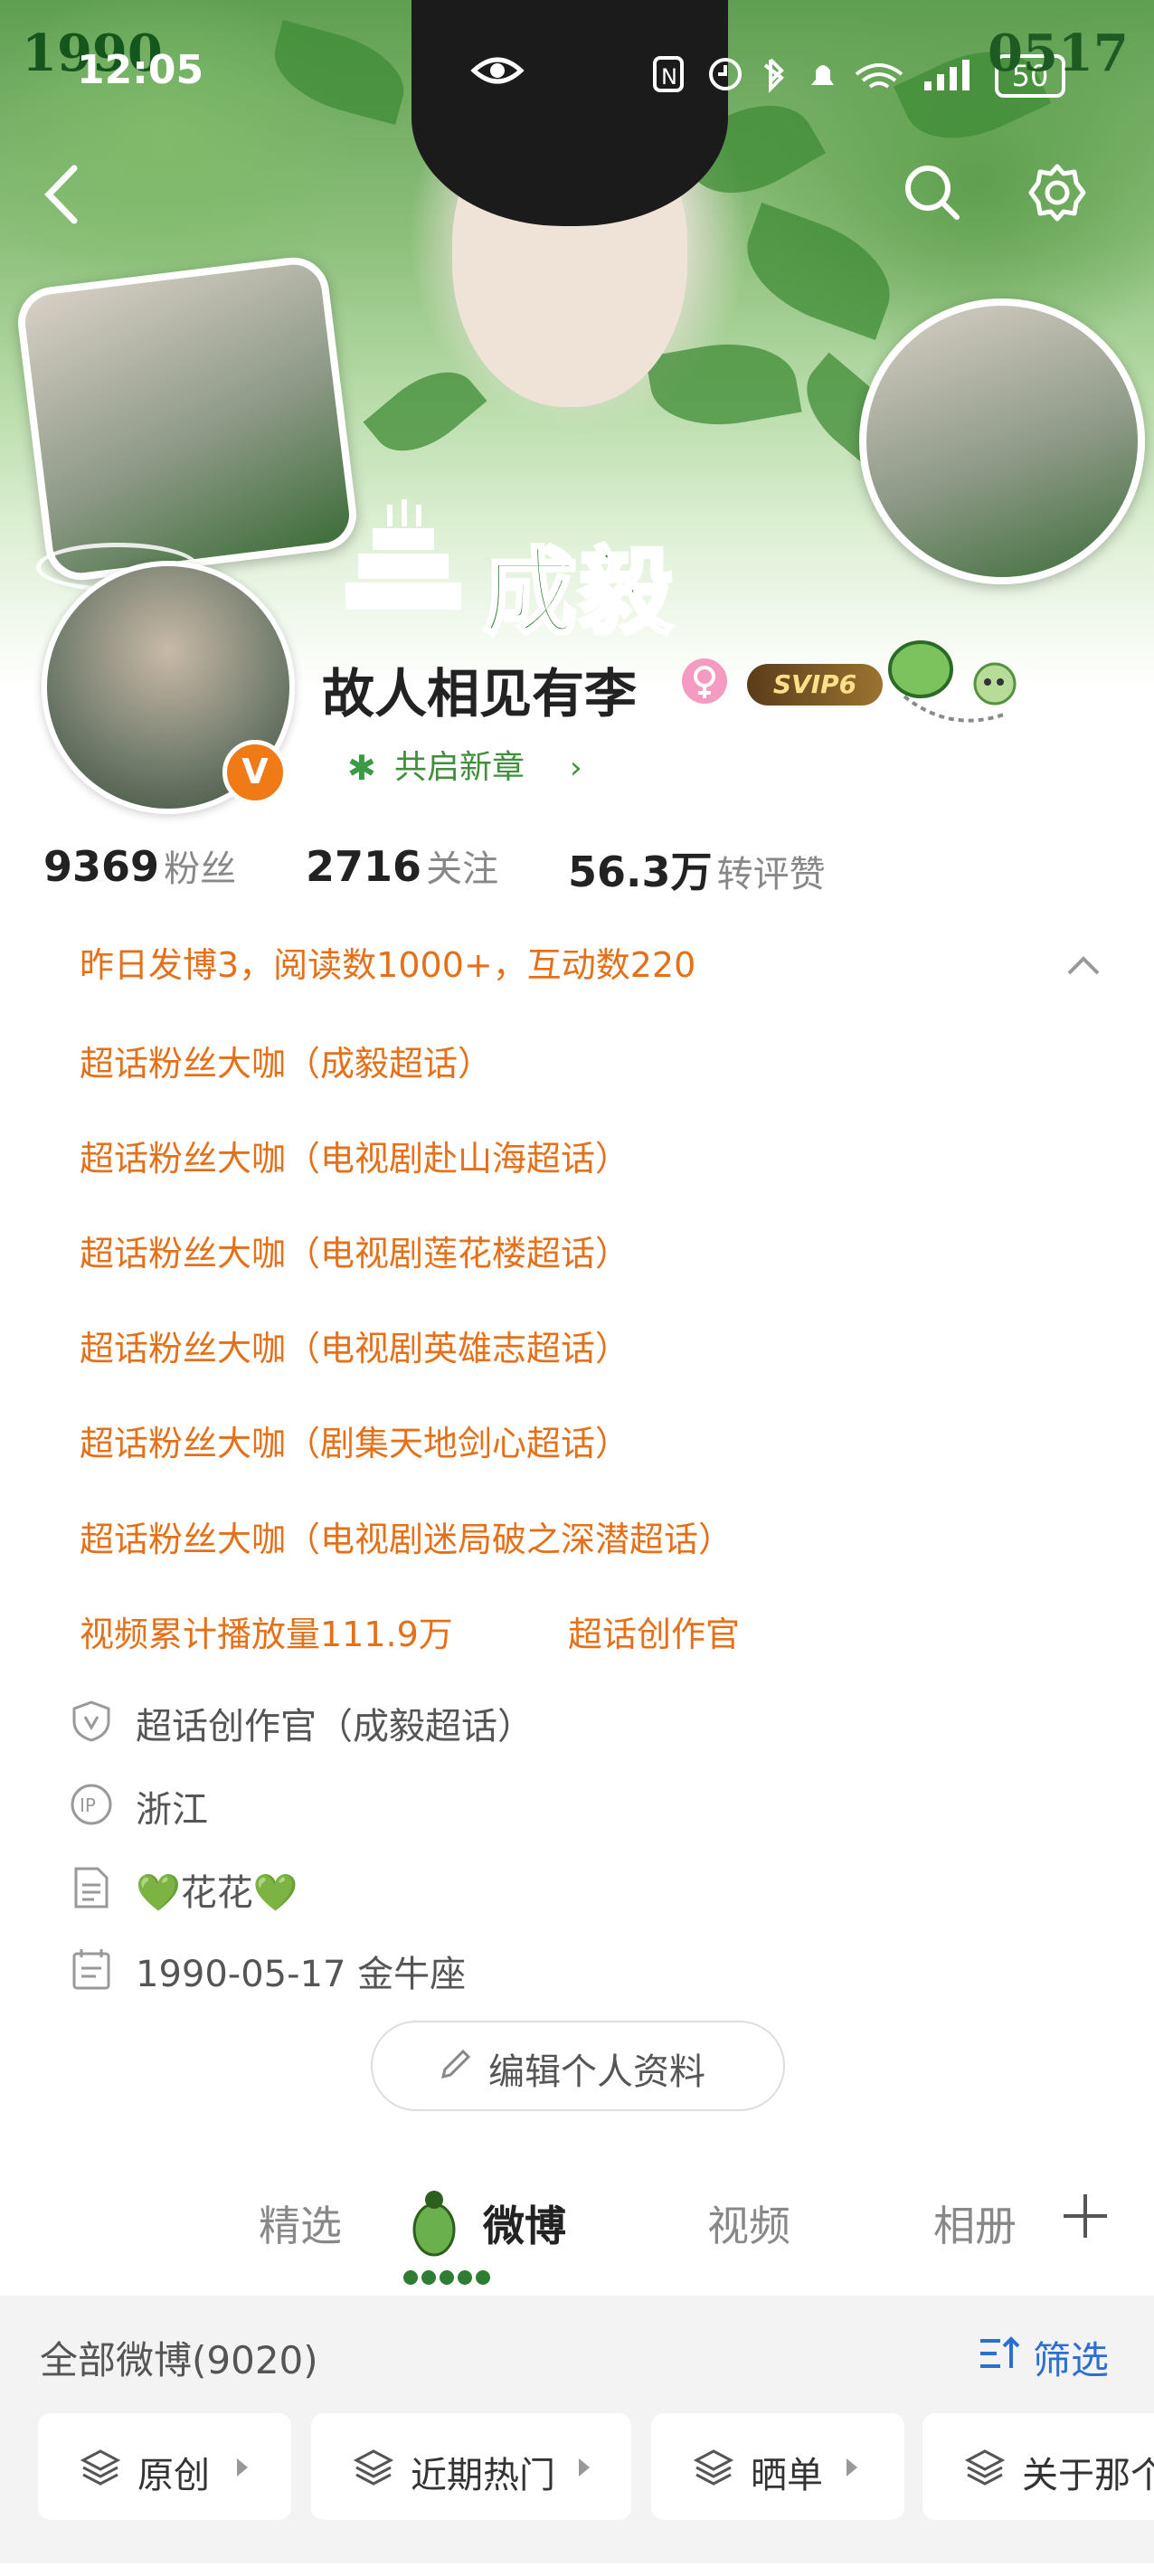 The width and height of the screenshot is (1154, 2576). What do you see at coordinates (255, 773) in the screenshot?
I see `verified-badge: V` at bounding box center [255, 773].